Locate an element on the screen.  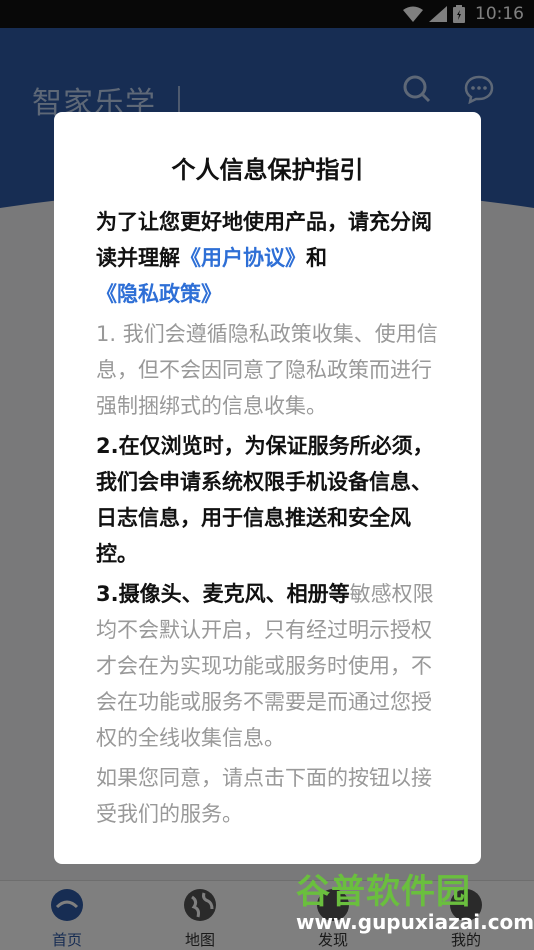
watermark-logo: 谷普软件园 is located at coordinates (383, 892).